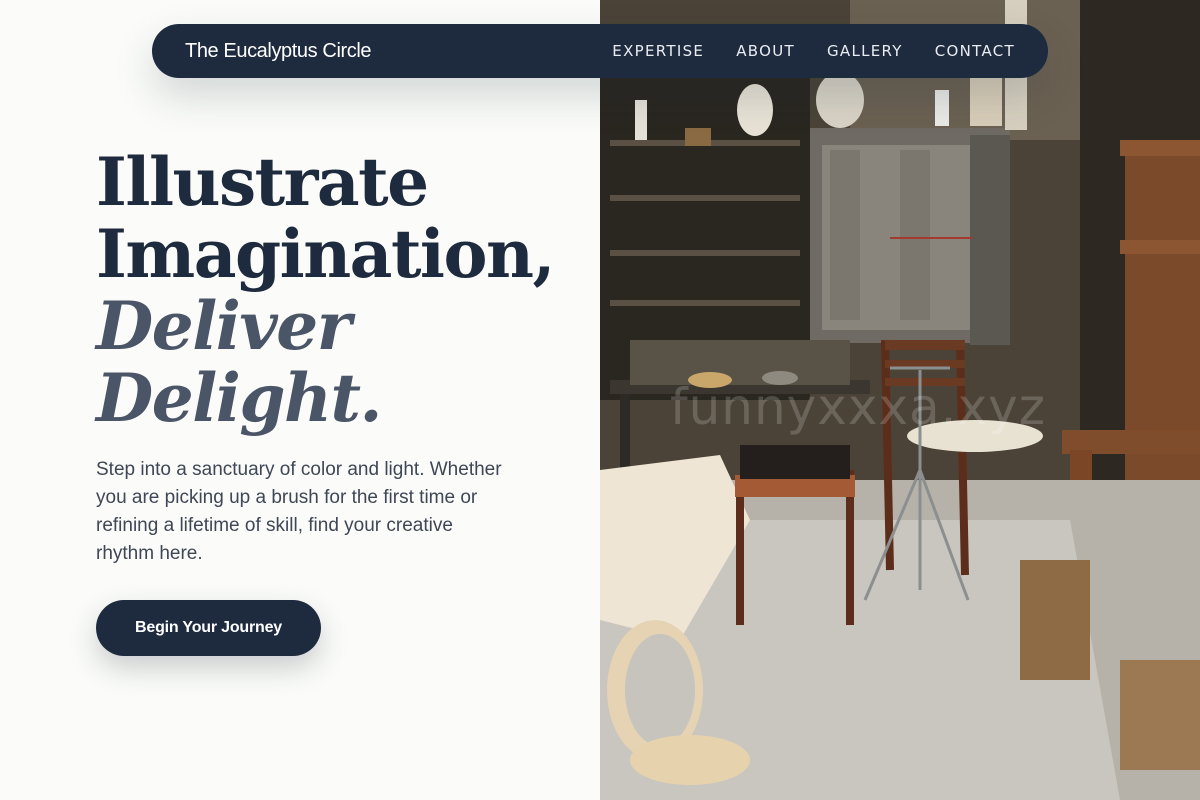 This screenshot has width=1200, height=800. What do you see at coordinates (208, 628) in the screenshot?
I see `begin-journey-button: Begin Your Journey` at bounding box center [208, 628].